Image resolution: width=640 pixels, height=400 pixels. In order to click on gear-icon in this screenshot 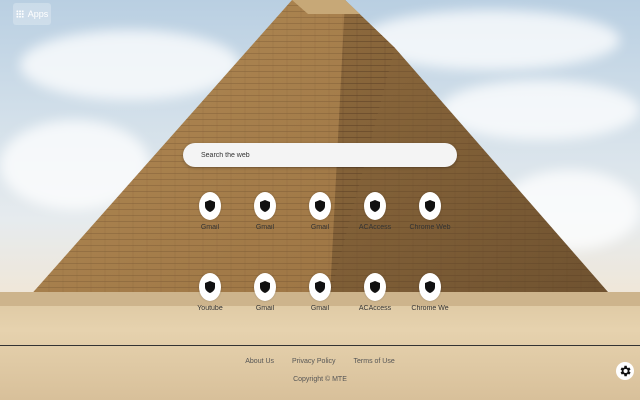, I will do `click(625, 371)`.